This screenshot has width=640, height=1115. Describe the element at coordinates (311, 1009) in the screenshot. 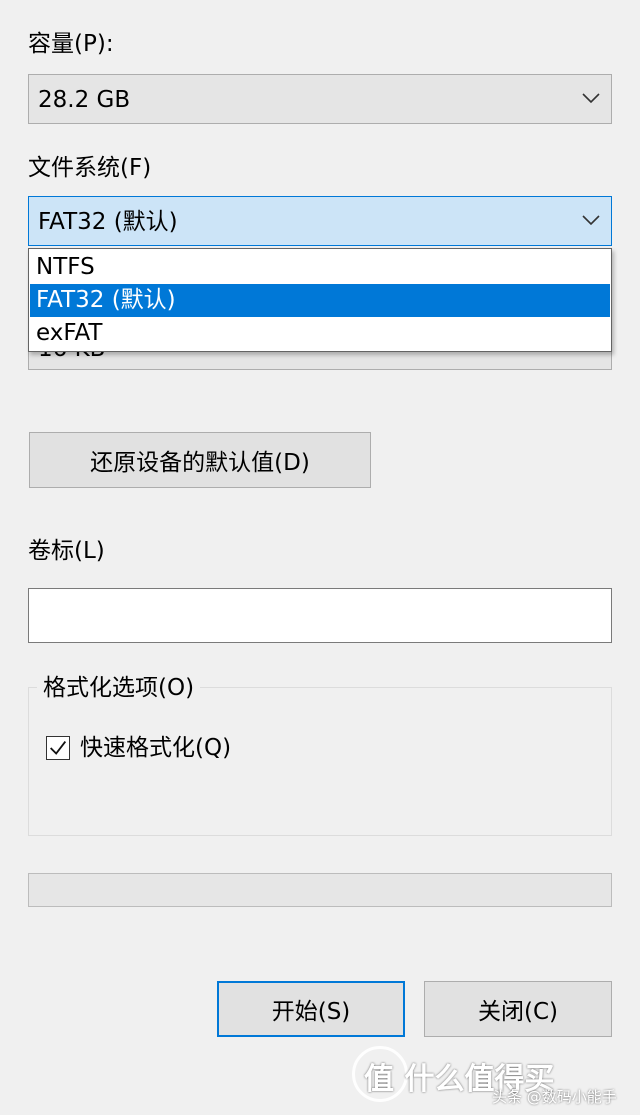

I see `start-button: 开始(S)` at that location.